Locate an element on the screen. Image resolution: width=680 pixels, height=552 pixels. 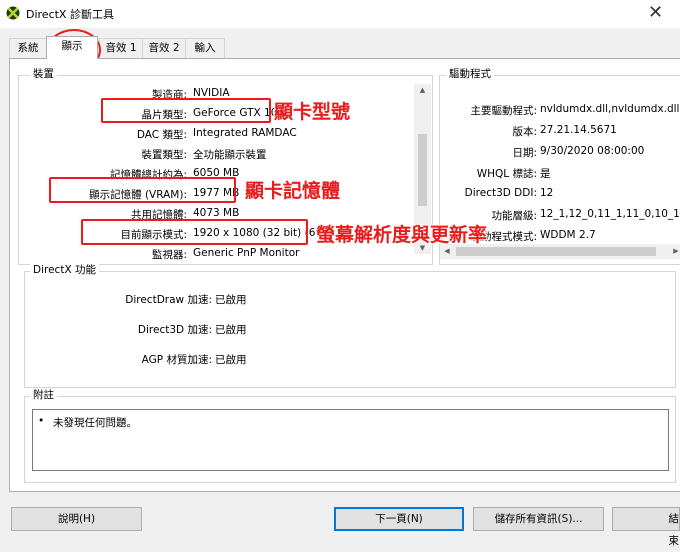
exit-button: 結束 is located at coordinates (646, 527).